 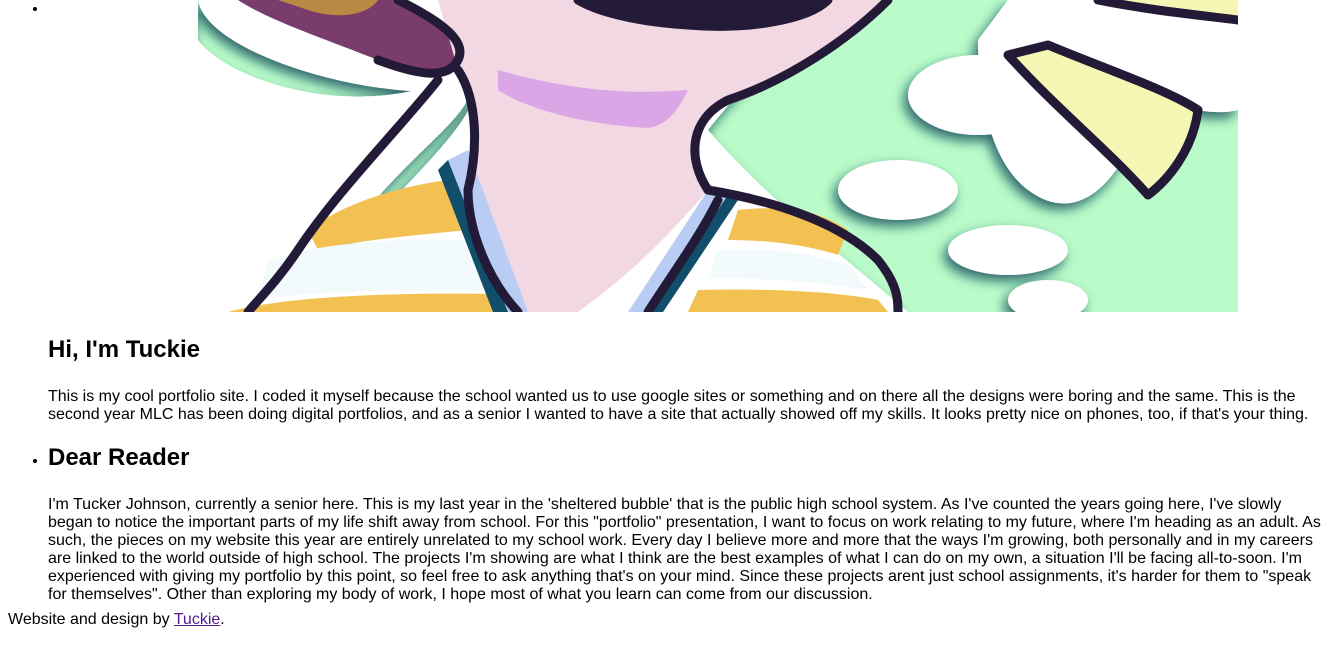 What do you see at coordinates (91, 619) in the screenshot?
I see `footer-prefix: Website and design by` at bounding box center [91, 619].